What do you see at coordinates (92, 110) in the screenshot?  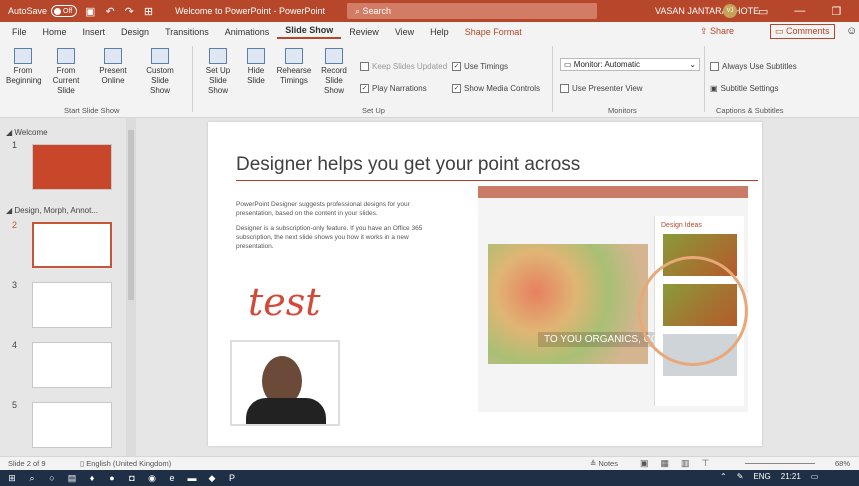 I see `start-group-label: Start Slide Show` at bounding box center [92, 110].